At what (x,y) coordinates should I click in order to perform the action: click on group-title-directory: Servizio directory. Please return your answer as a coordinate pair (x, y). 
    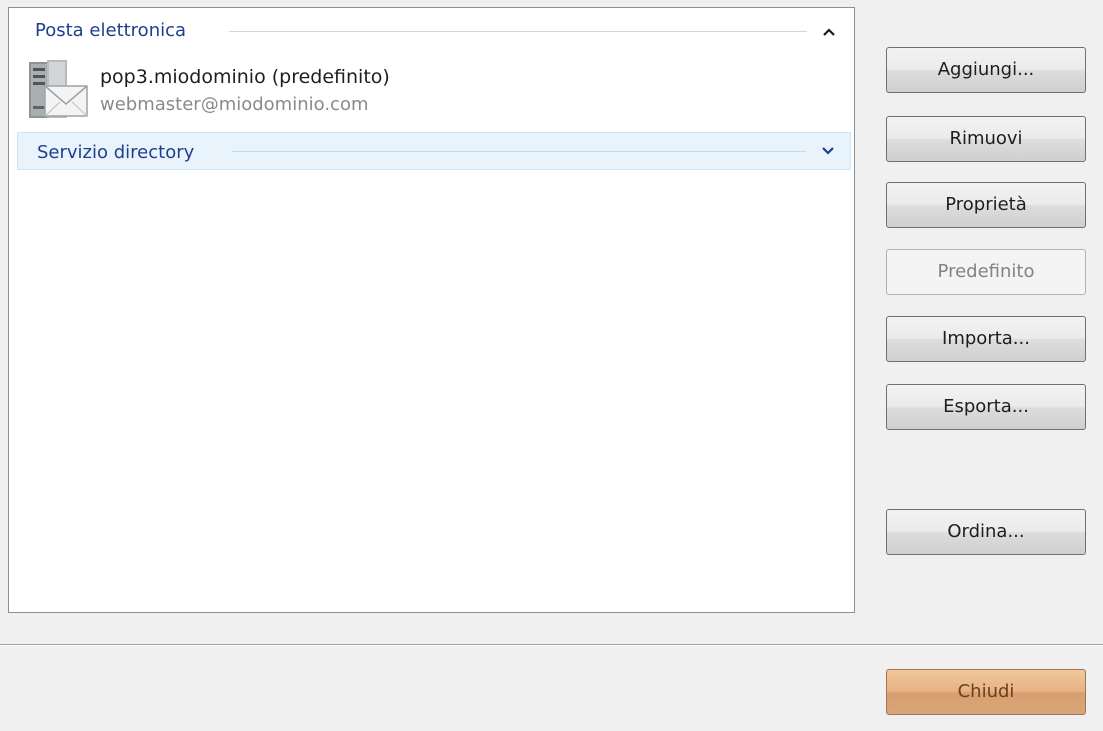
    Looking at the image, I should click on (116, 152).